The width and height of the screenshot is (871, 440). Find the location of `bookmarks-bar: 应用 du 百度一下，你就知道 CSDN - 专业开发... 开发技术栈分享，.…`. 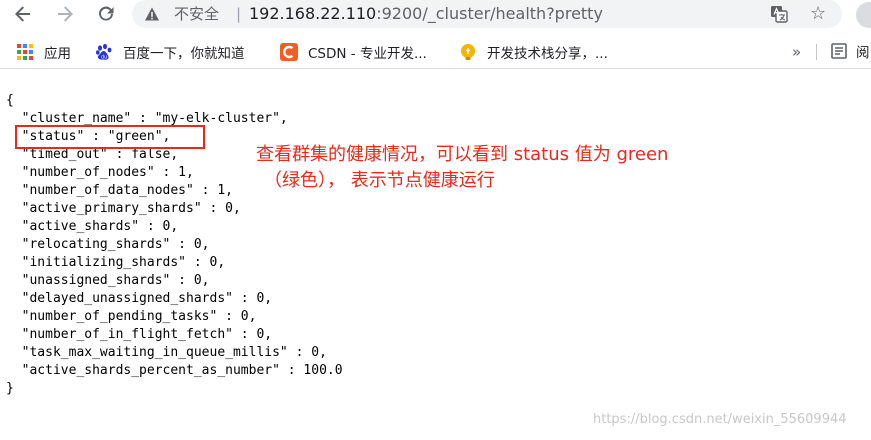

bookmarks-bar: 应用 du 百度一下，你就知道 CSDN - 专业开发... 开发技术栈分享，.… is located at coordinates (435, 52).